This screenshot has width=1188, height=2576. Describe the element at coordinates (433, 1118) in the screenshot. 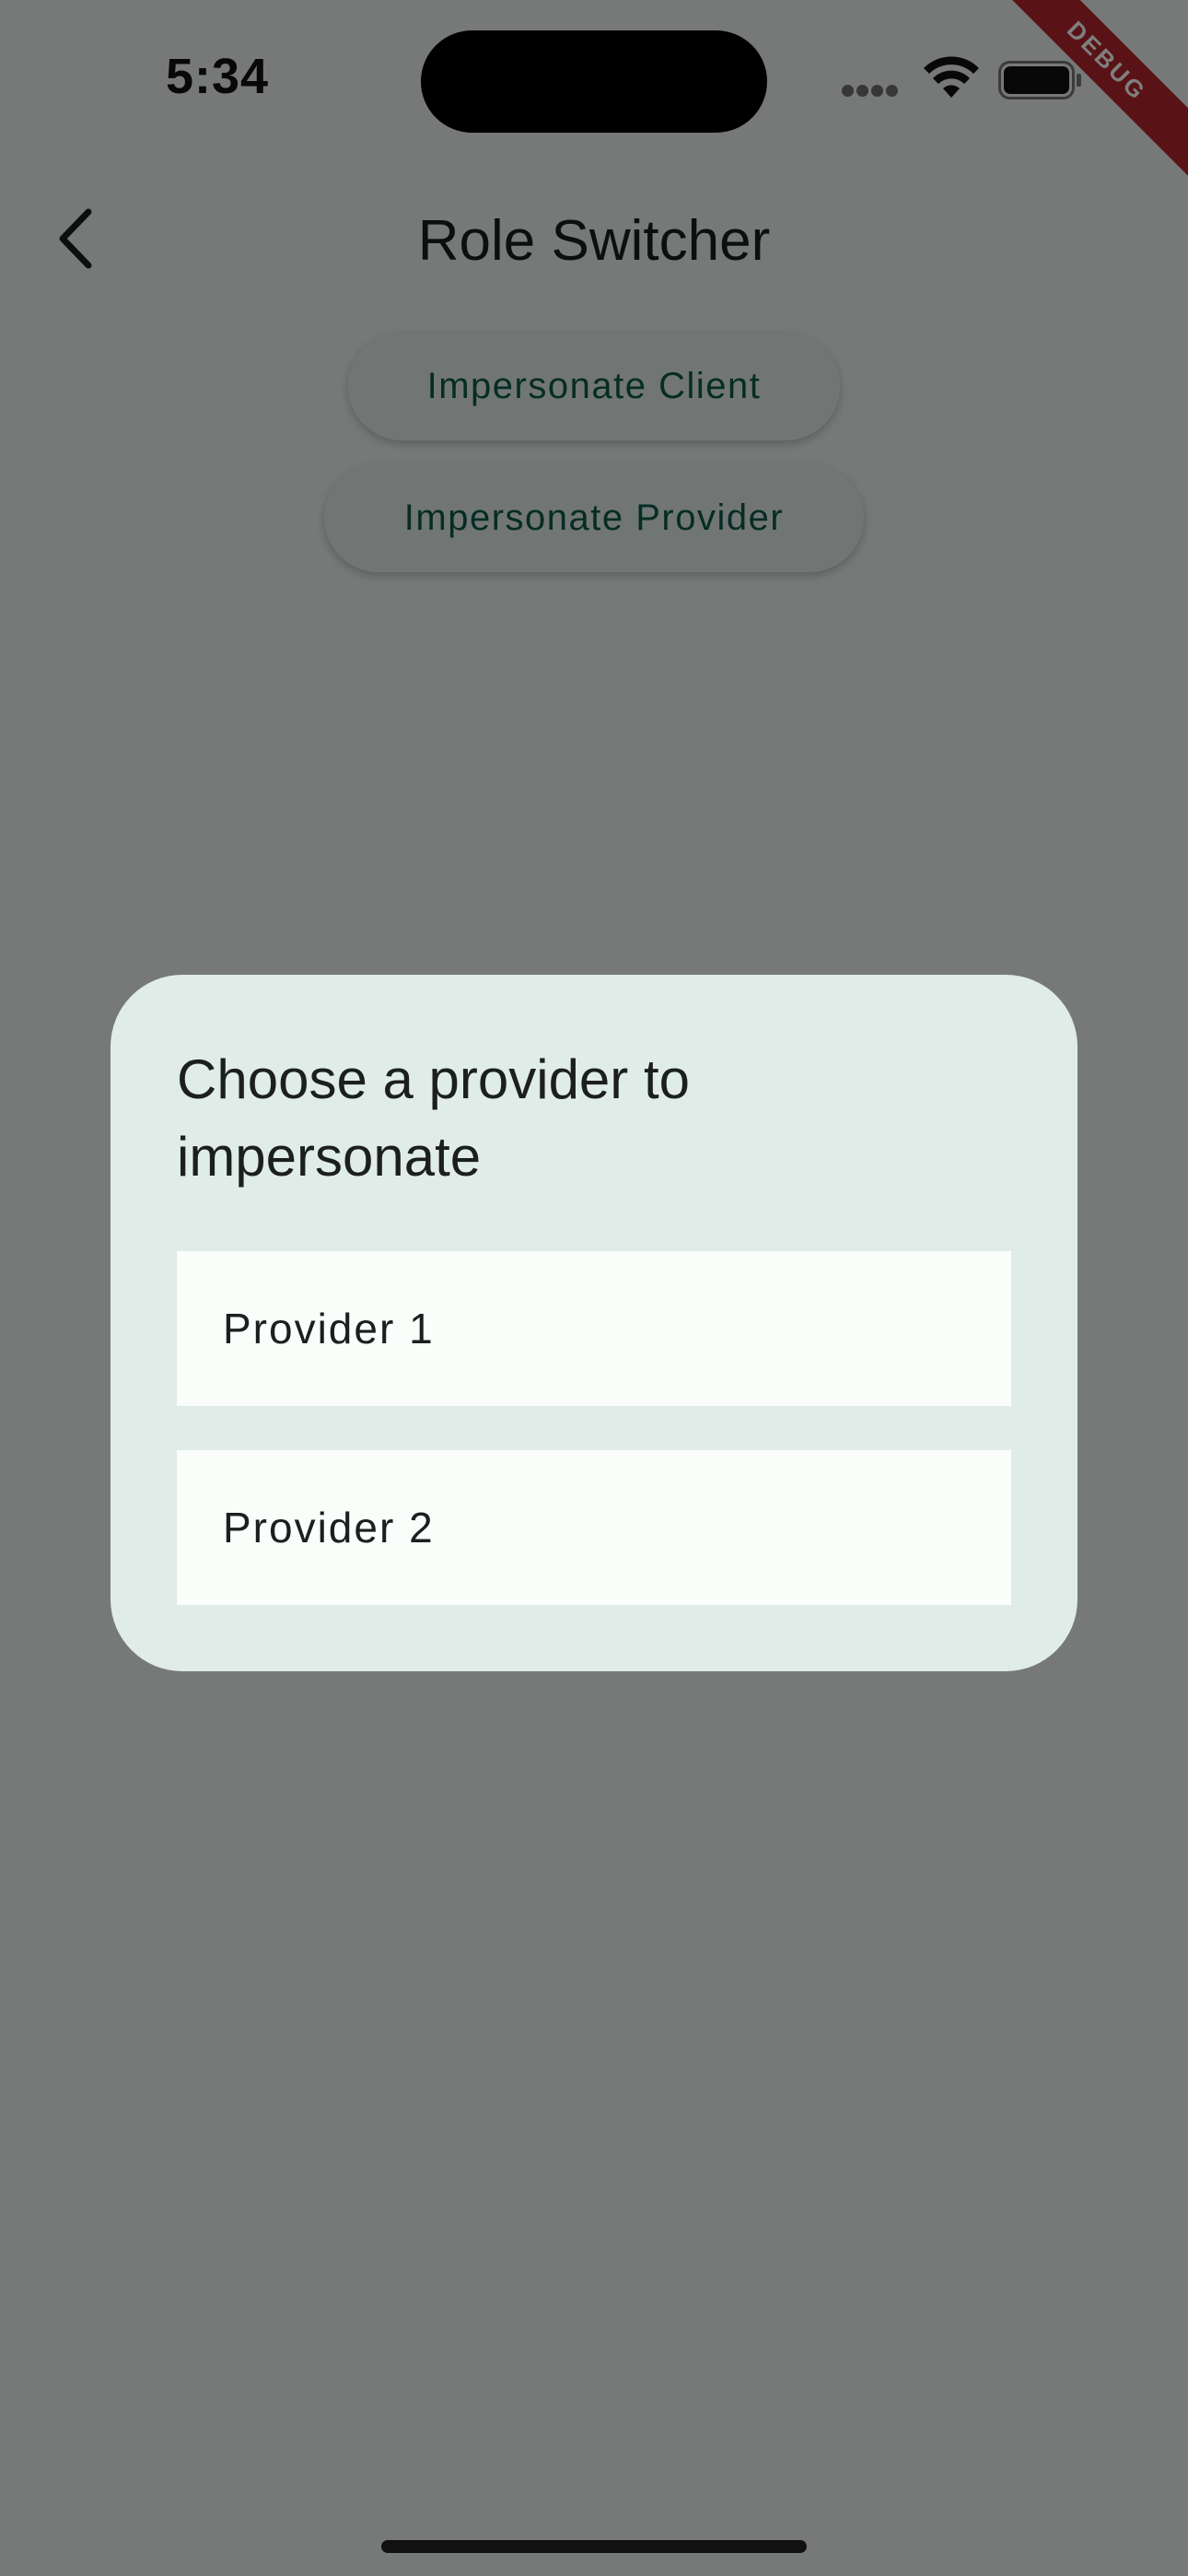

I see `dialog-title: Choose a provider to impersonate` at that location.